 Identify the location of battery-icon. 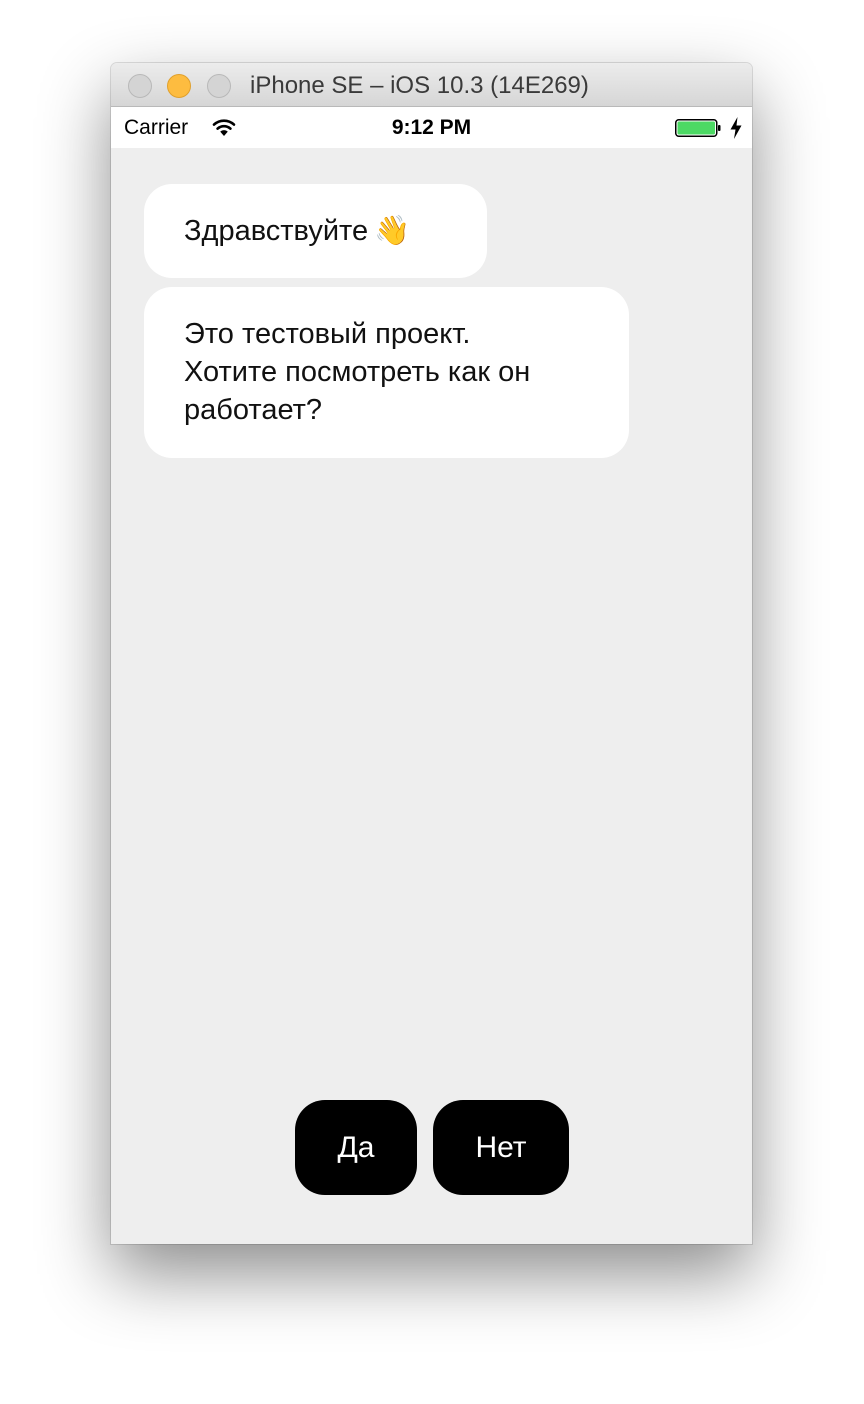
(698, 128).